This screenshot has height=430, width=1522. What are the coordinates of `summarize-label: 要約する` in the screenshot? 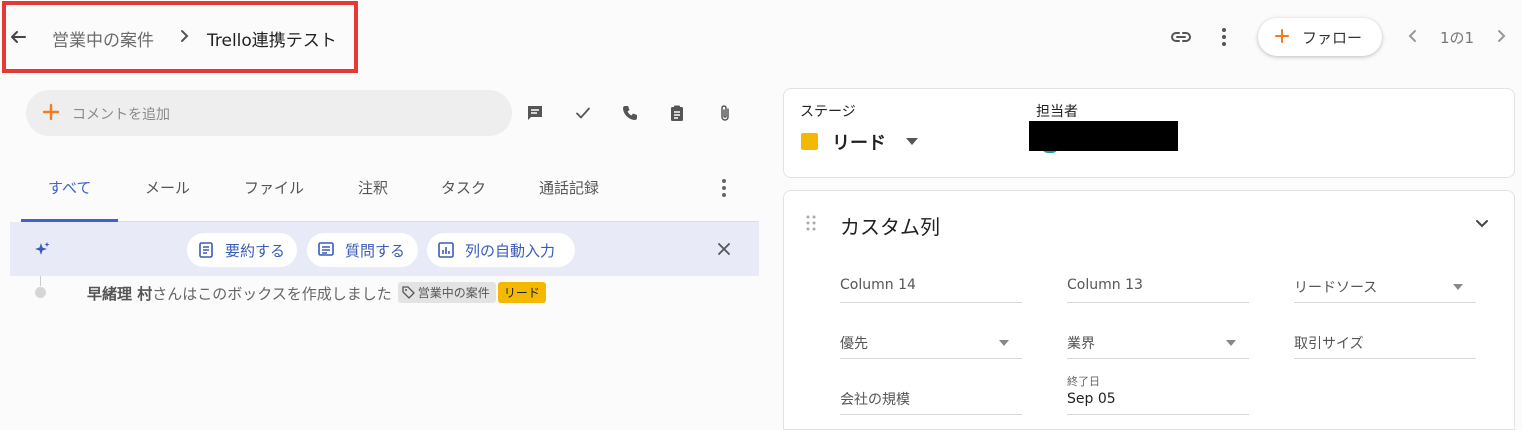 It's located at (255, 251).